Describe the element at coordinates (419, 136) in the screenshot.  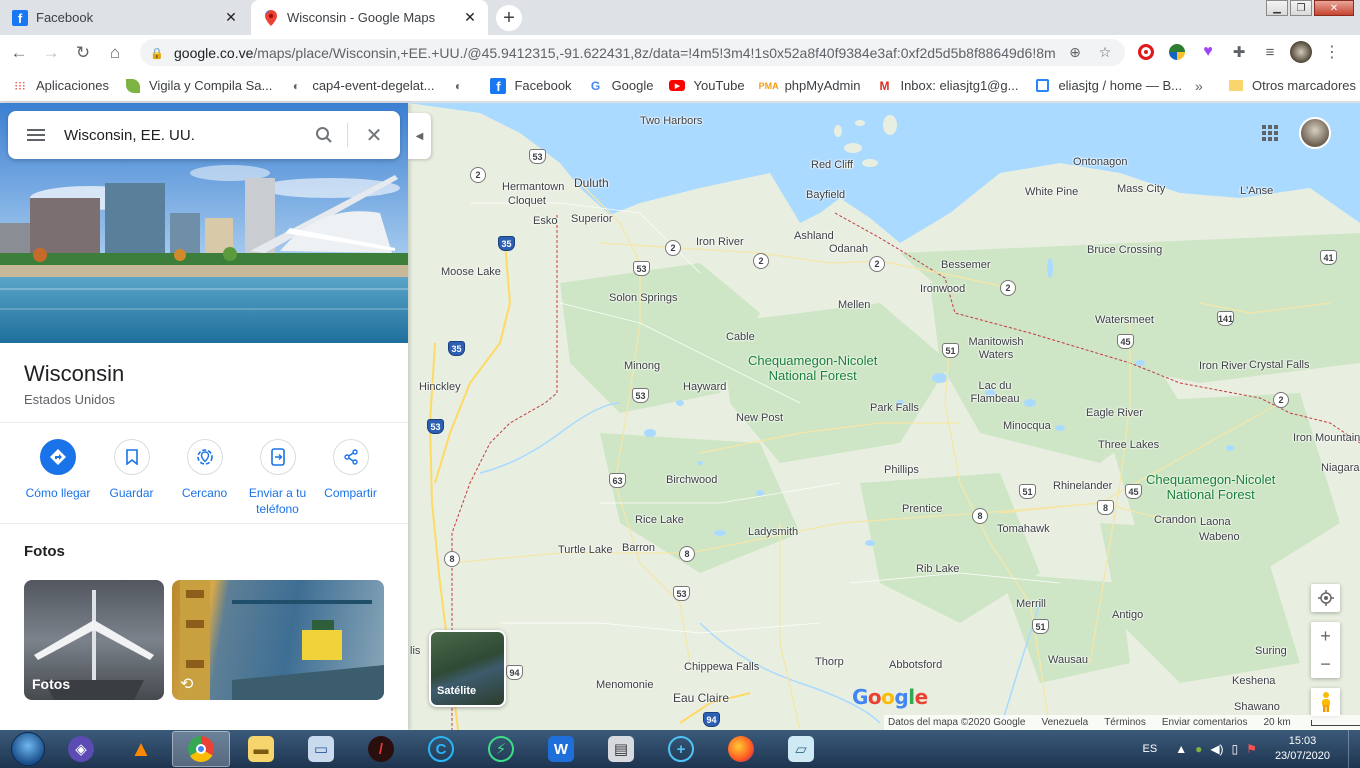
I see `collapse-panel-button: ◀` at that location.